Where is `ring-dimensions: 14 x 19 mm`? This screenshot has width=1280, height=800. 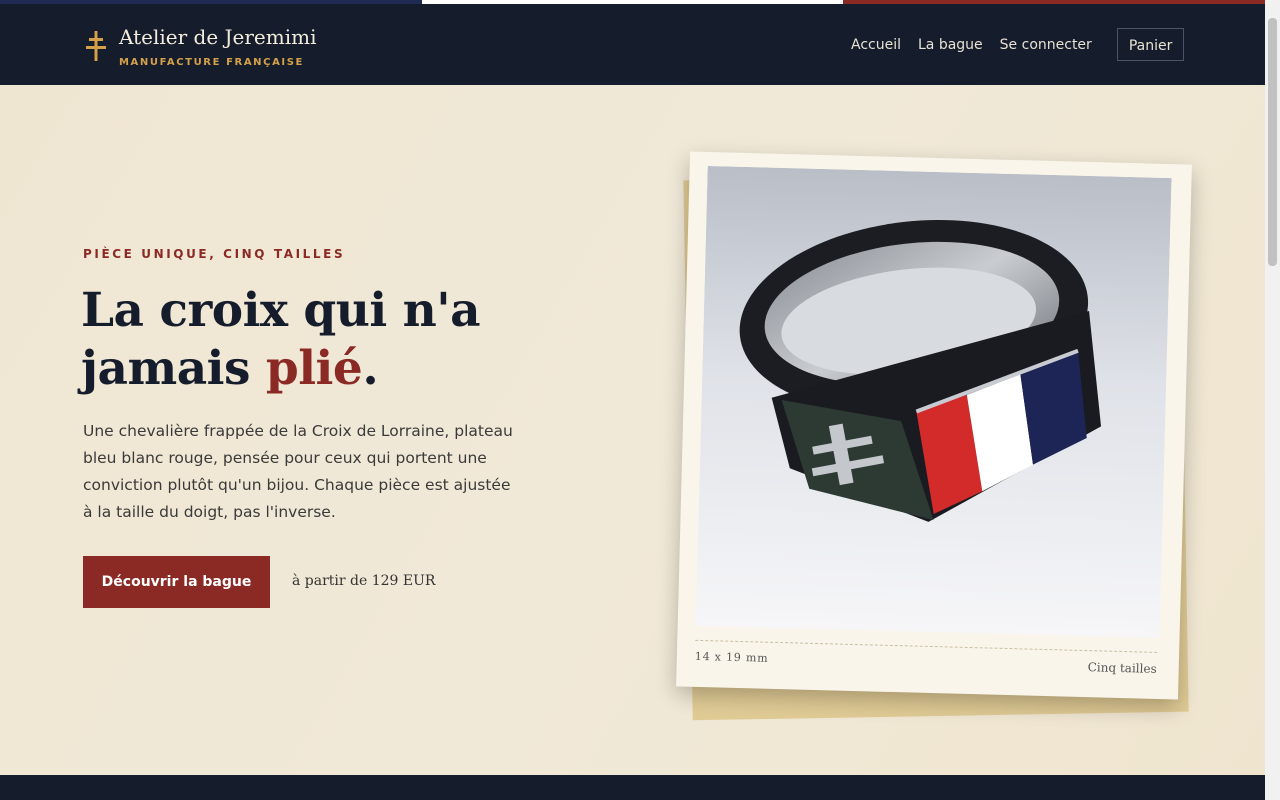
ring-dimensions: 14 x 19 mm is located at coordinates (731, 657).